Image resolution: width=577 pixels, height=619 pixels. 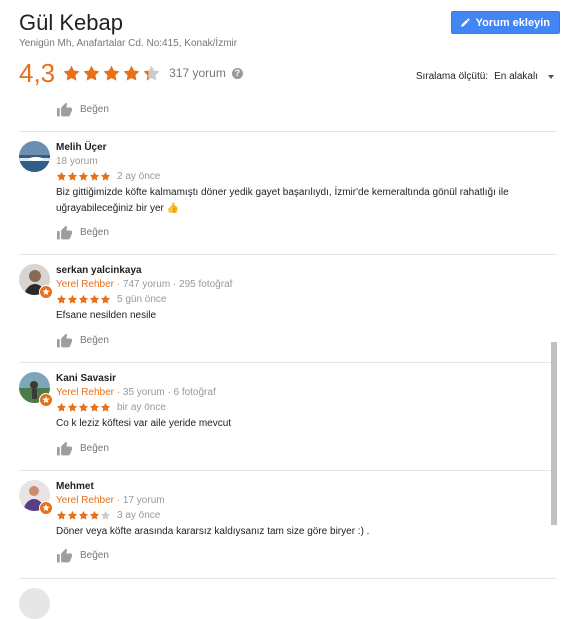 What do you see at coordinates (197, 73) in the screenshot?
I see `review-count: 317 yorum` at bounding box center [197, 73].